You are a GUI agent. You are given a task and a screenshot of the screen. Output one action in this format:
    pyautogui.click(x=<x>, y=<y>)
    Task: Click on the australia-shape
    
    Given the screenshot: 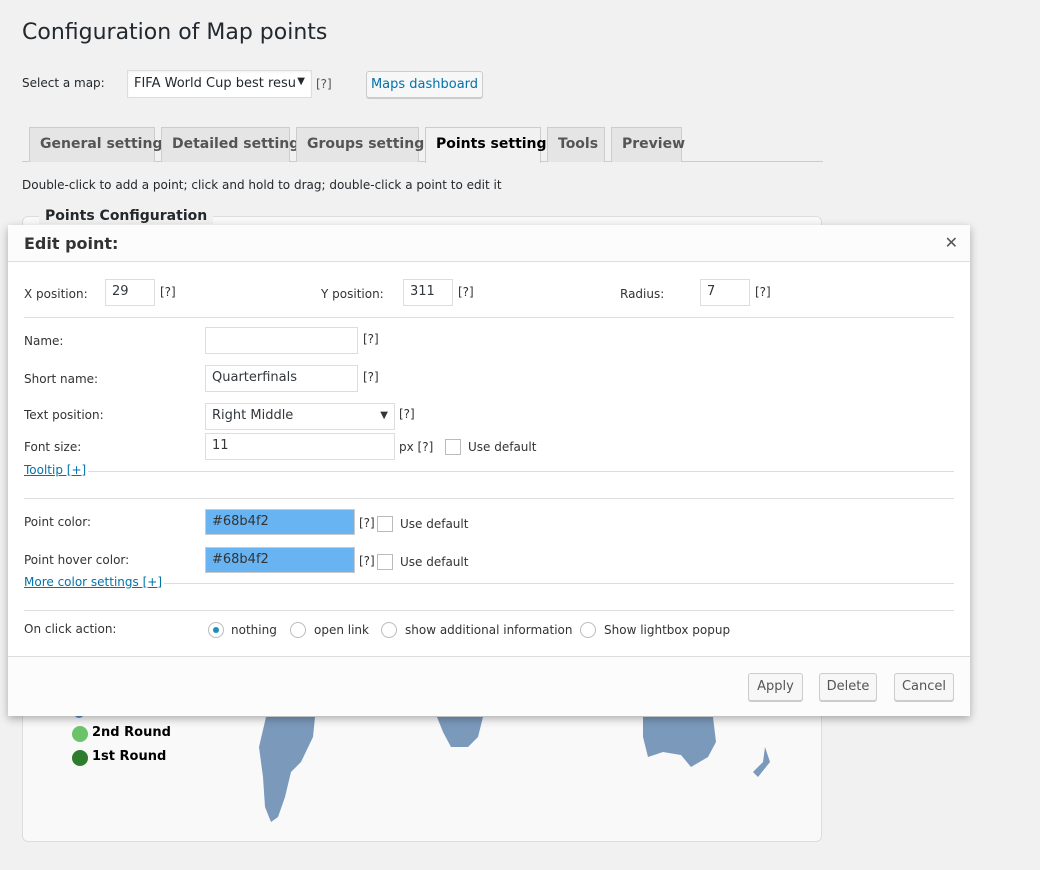 What is the action you would take?
    pyautogui.click(x=679, y=742)
    